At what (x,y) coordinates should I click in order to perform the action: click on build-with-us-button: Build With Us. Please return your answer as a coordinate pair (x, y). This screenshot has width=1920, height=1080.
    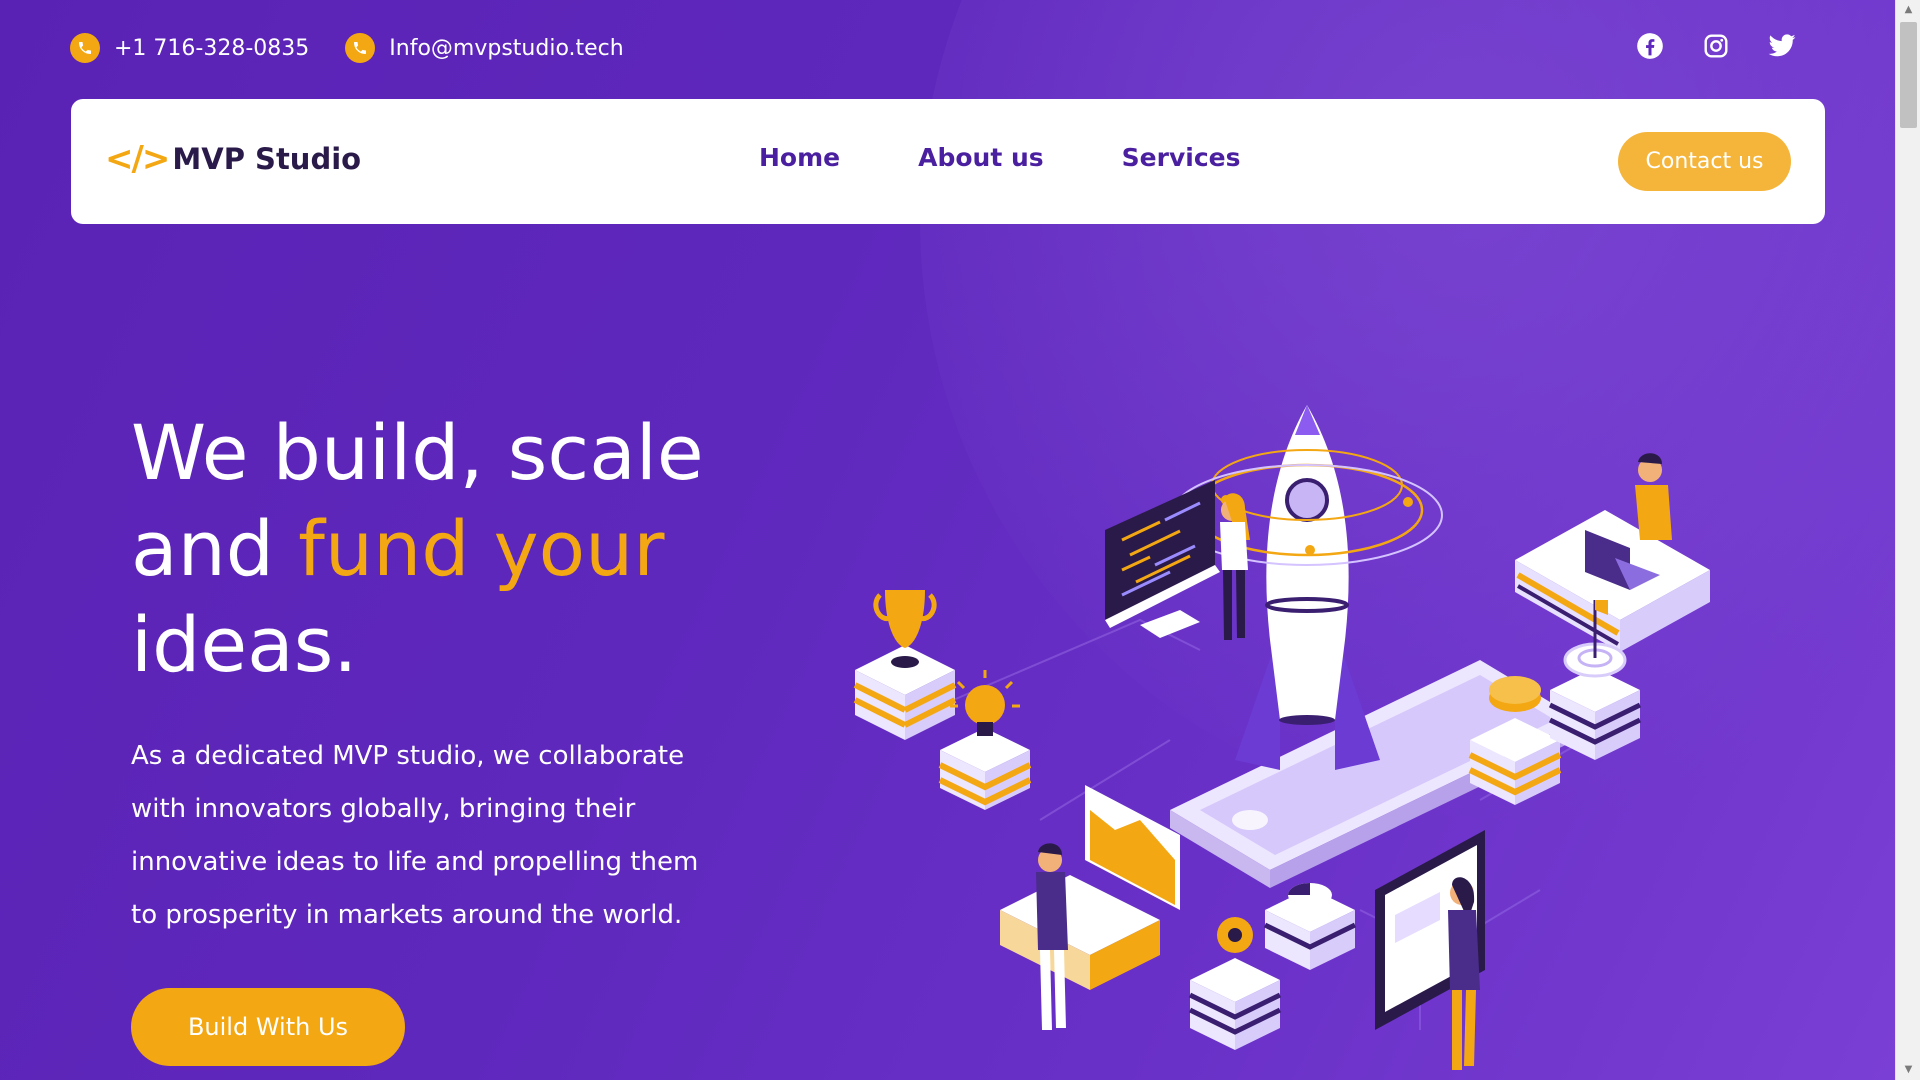
    Looking at the image, I should click on (268, 1027).